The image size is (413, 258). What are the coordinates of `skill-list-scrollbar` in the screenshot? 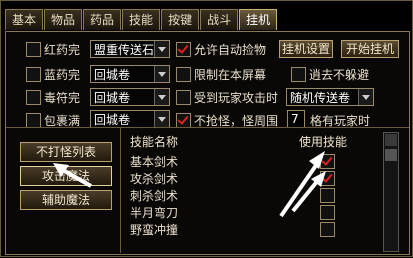 It's located at (391, 192).